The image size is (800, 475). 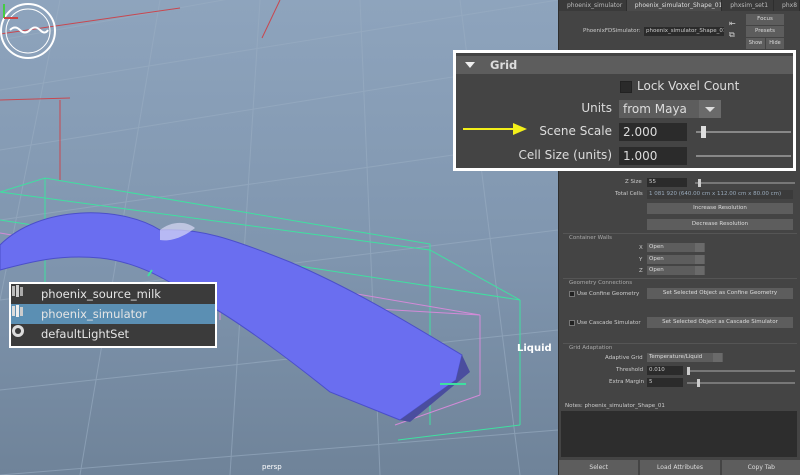 I want to click on zsize-slider, so click(x=745, y=183).